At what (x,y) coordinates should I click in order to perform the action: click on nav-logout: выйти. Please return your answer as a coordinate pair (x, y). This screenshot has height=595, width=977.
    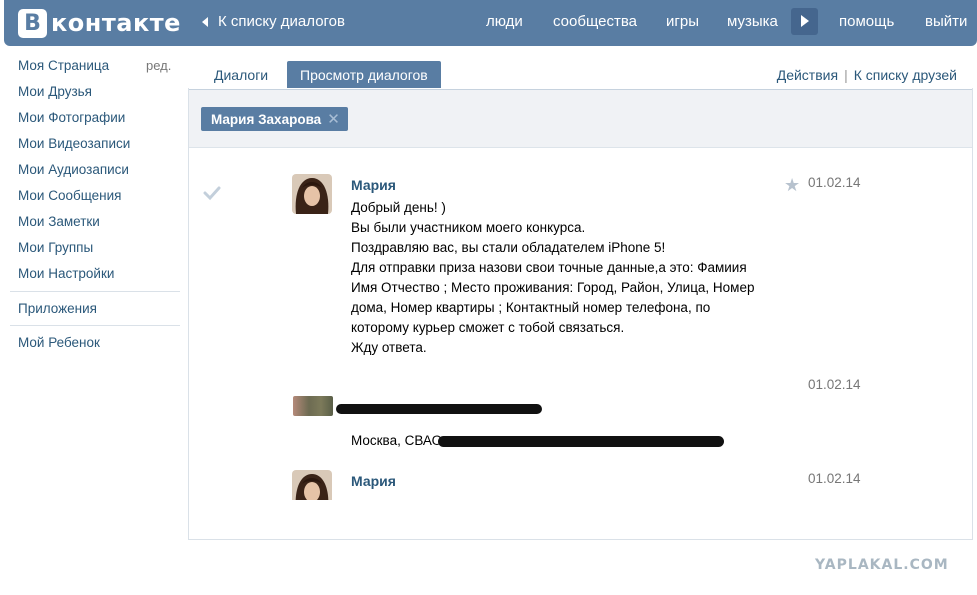
    Looking at the image, I should click on (946, 21).